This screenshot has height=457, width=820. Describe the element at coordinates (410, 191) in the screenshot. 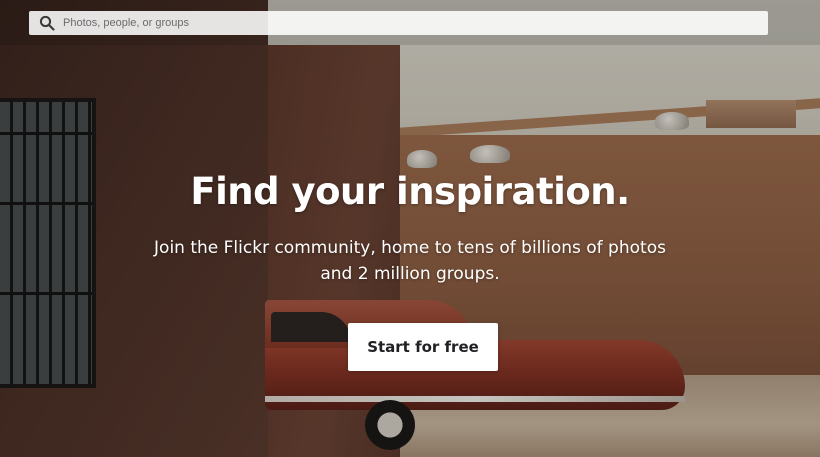

I see `hero-title: Find your inspiration.` at that location.